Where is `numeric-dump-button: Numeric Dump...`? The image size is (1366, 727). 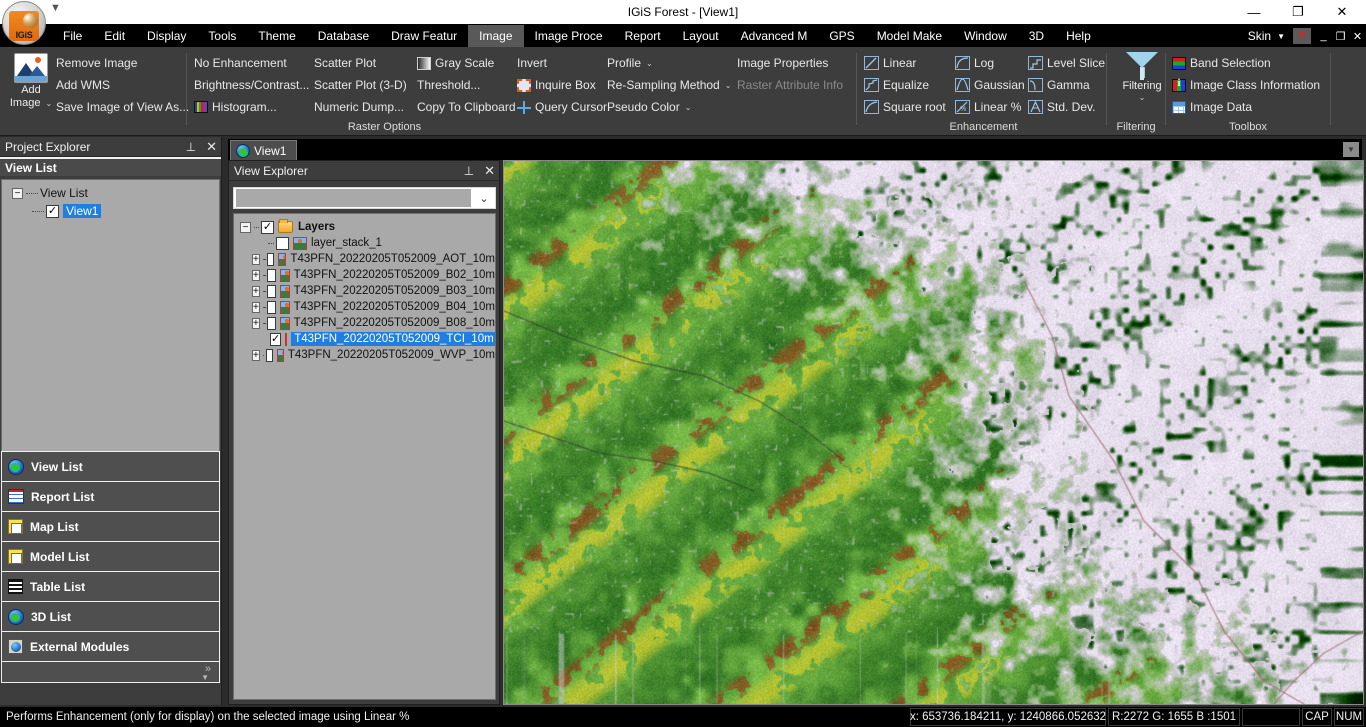
numeric-dump-button: Numeric Dump... is located at coordinates (359, 107).